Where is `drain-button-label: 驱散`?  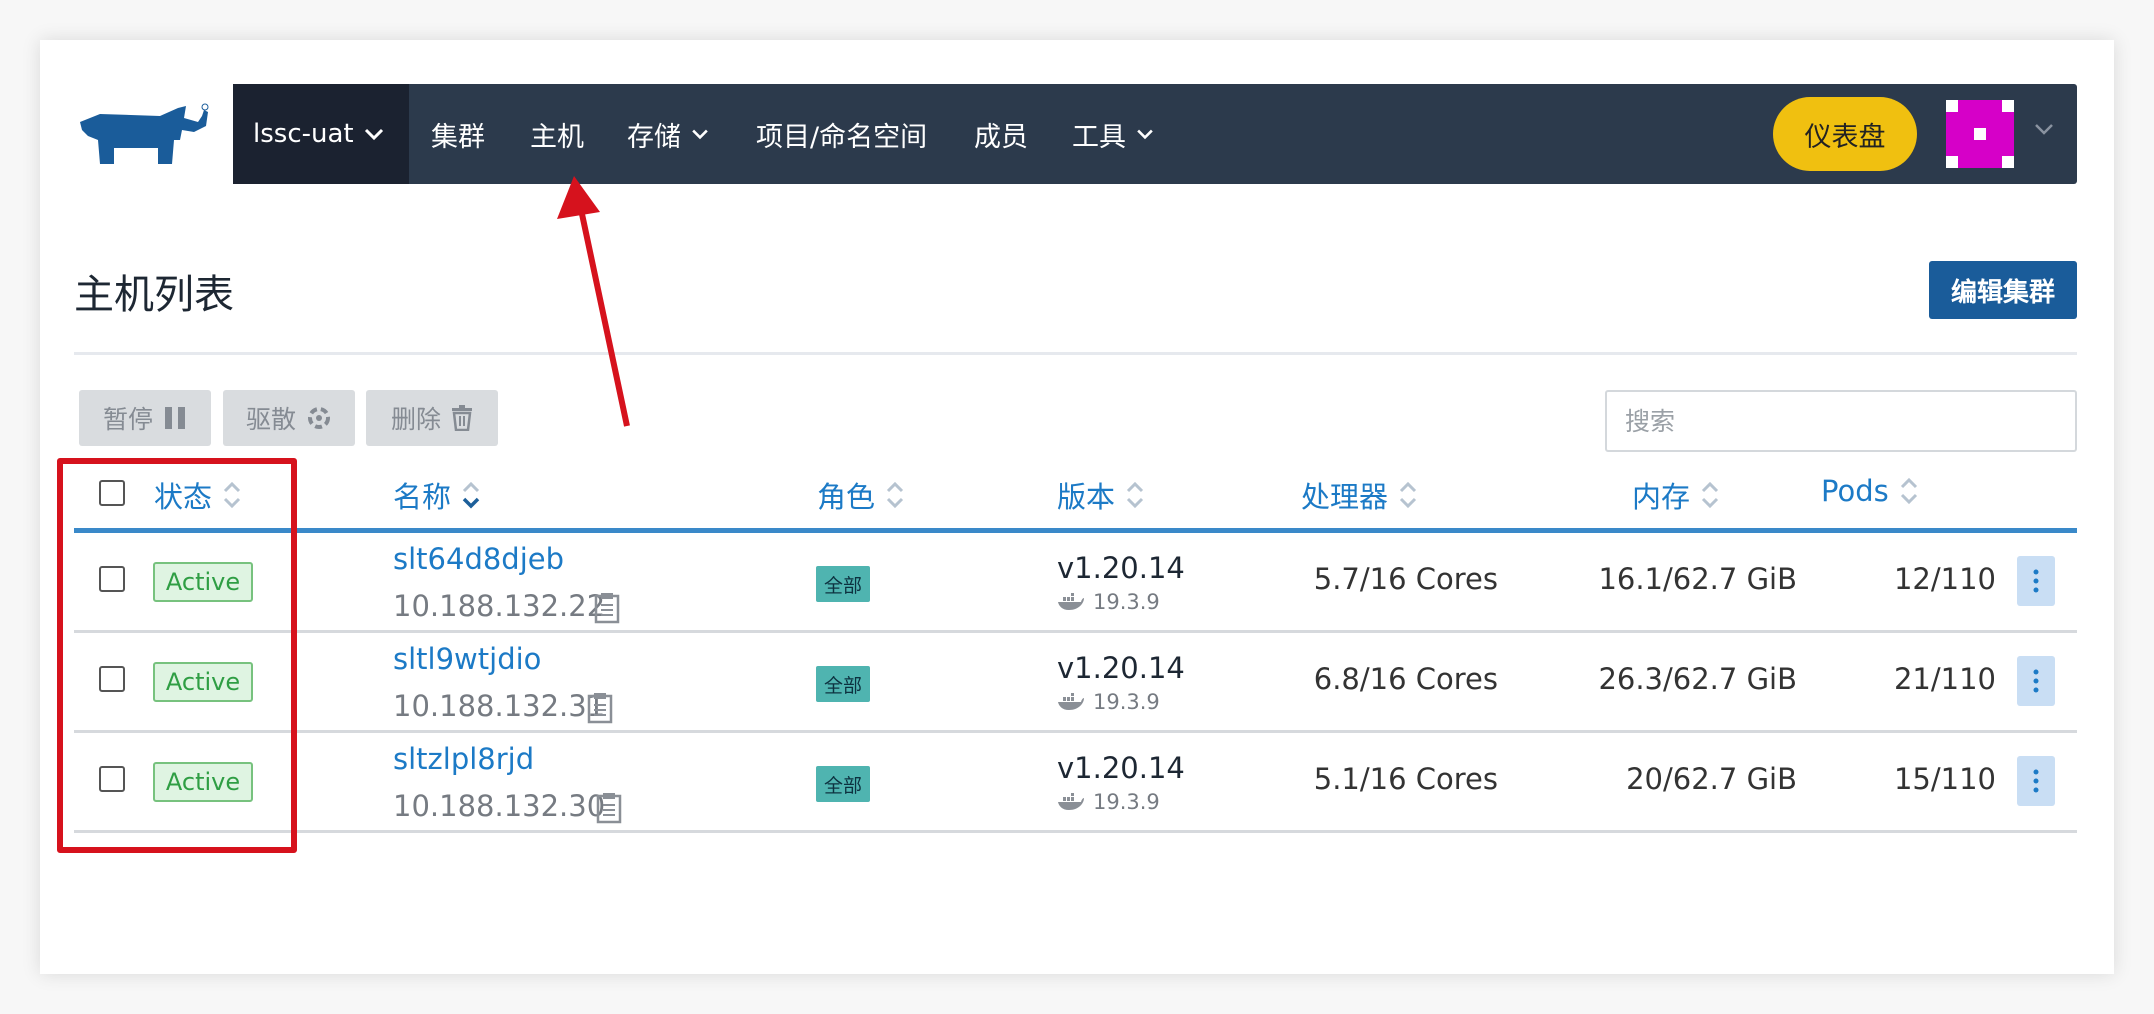
drain-button-label: 驱散 is located at coordinates (270, 419).